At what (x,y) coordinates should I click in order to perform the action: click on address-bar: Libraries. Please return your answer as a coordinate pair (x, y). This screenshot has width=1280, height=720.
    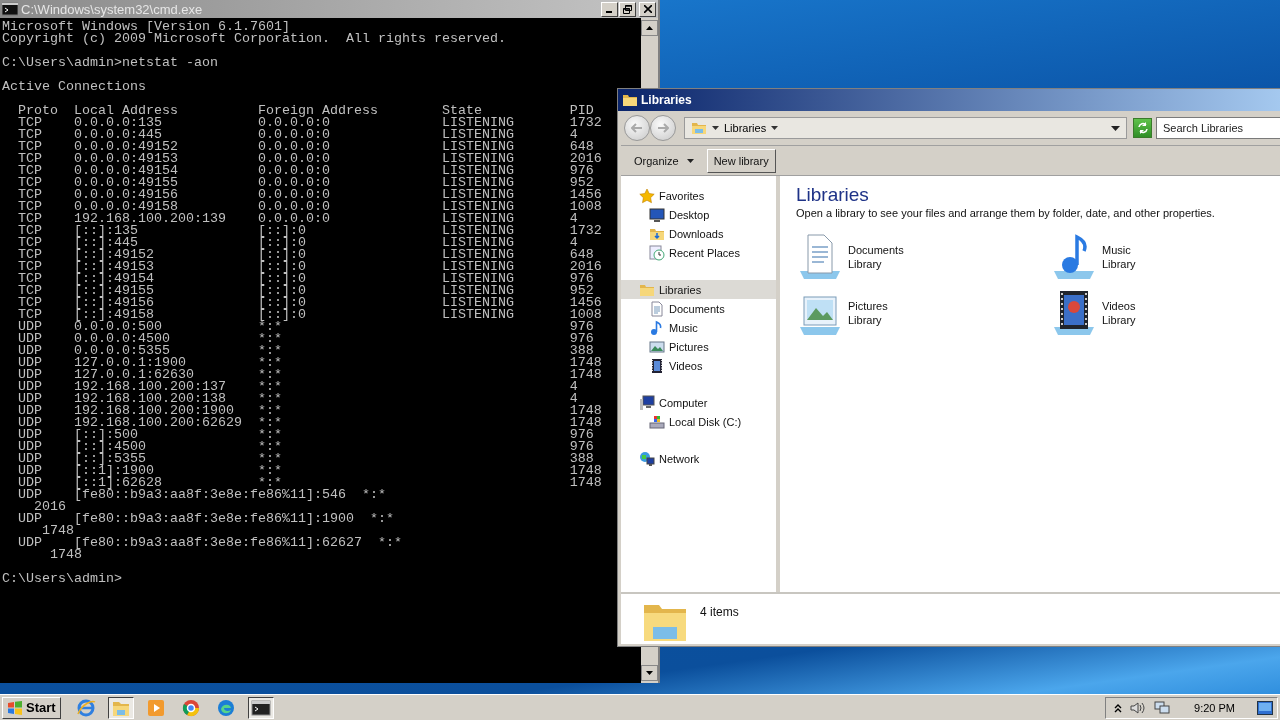
    Looking at the image, I should click on (905, 128).